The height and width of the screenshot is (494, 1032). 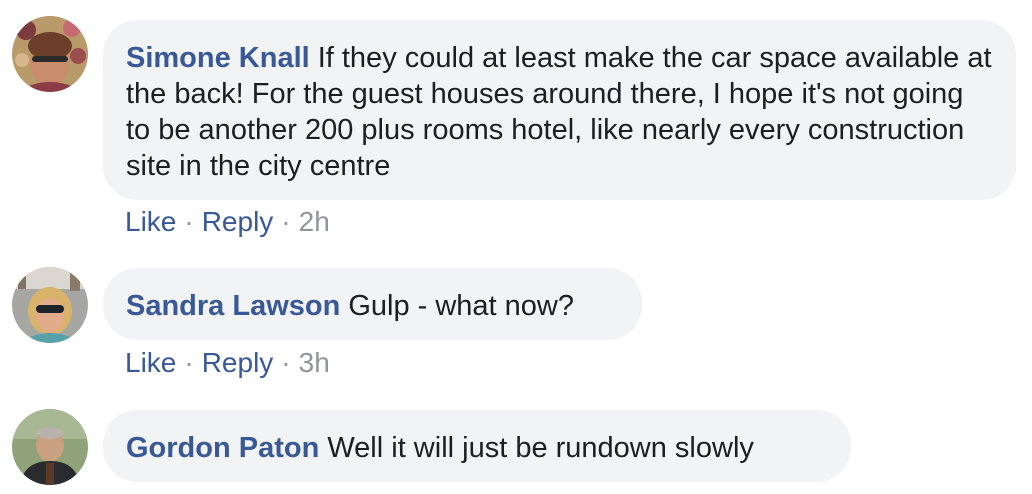 What do you see at coordinates (233, 306) in the screenshot?
I see `comment-author-link: Sandra Lawson` at bounding box center [233, 306].